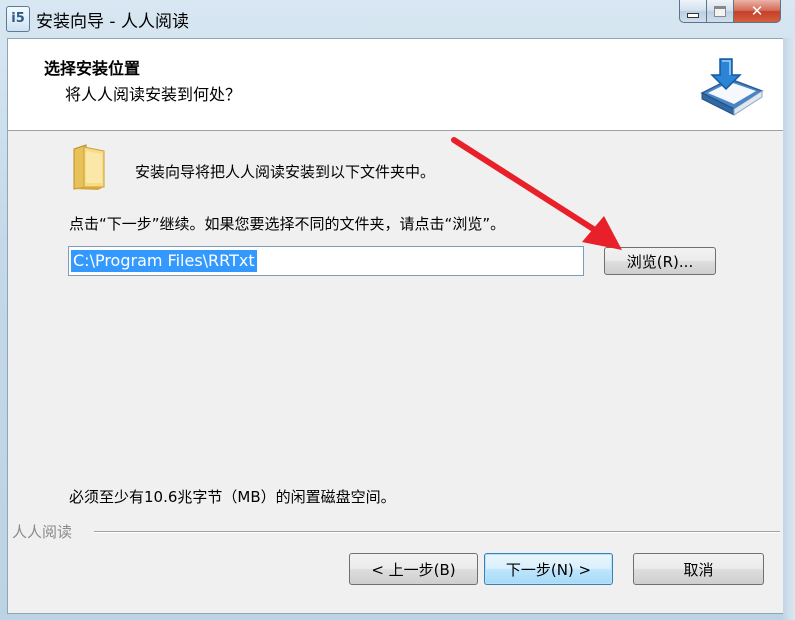 The width and height of the screenshot is (795, 620). What do you see at coordinates (18, 19) in the screenshot?
I see `app-icon: i5` at bounding box center [18, 19].